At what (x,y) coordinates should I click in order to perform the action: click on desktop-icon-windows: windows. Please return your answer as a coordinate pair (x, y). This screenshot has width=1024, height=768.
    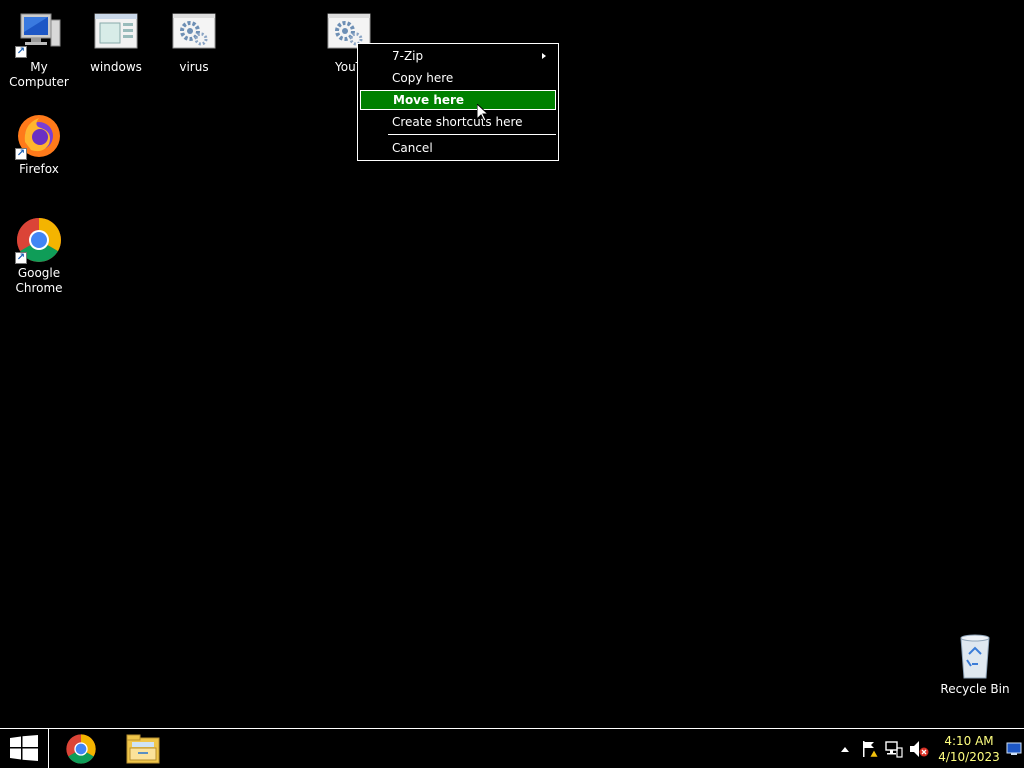
    Looking at the image, I should click on (116, 42).